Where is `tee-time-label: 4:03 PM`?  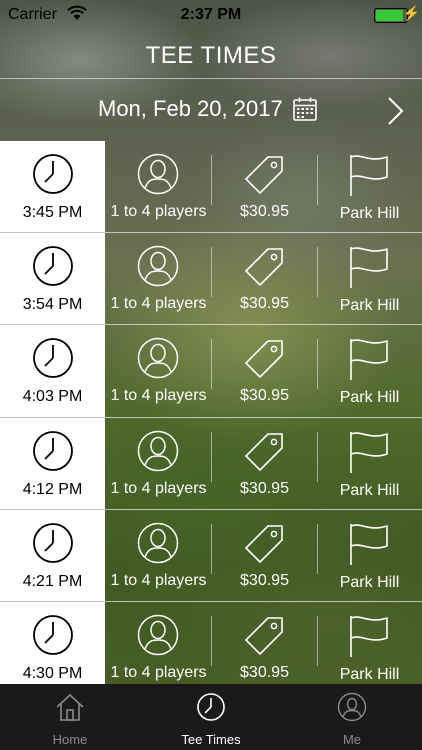 tee-time-label: 4:03 PM is located at coordinates (52, 397).